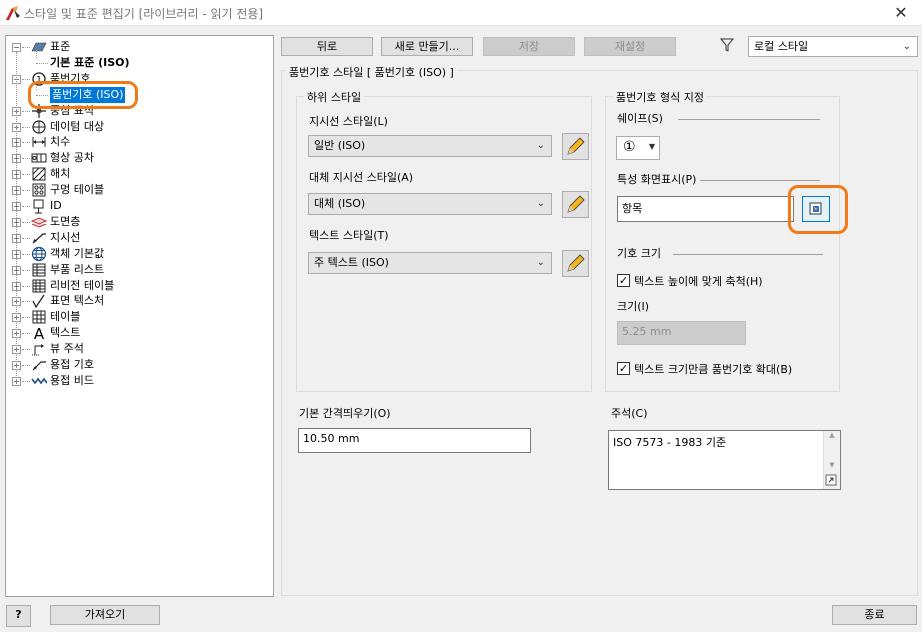 This screenshot has height=632, width=922. I want to click on text-style-select: 주 텍스트 (ISO) ⌄, so click(430, 263).